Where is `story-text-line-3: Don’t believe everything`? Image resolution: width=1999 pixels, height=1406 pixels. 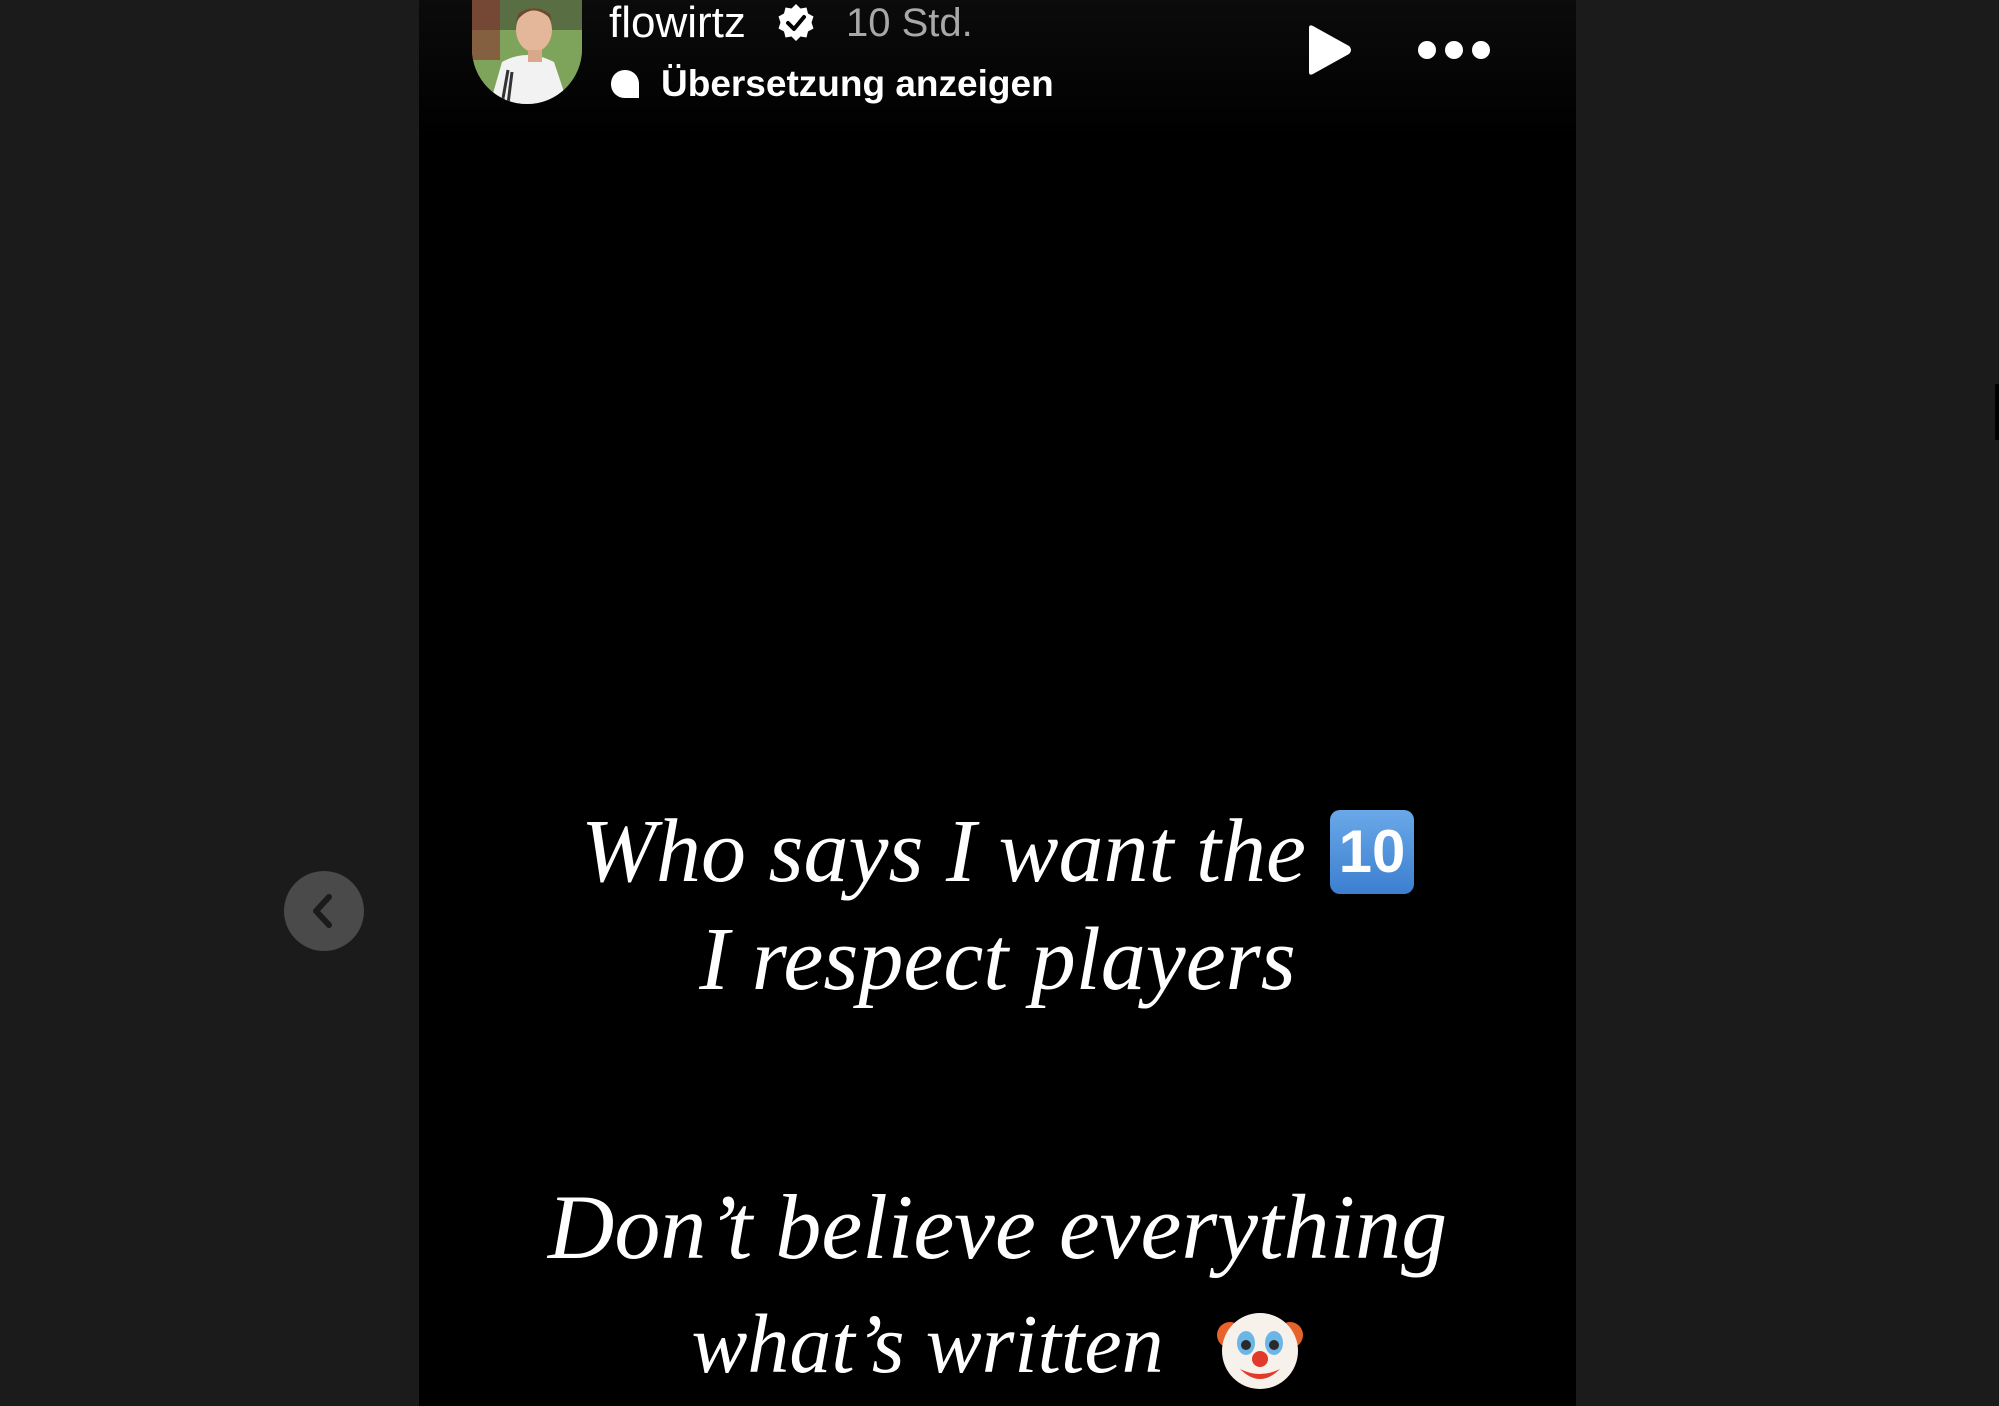 story-text-line-3: Don’t believe everything is located at coordinates (997, 1227).